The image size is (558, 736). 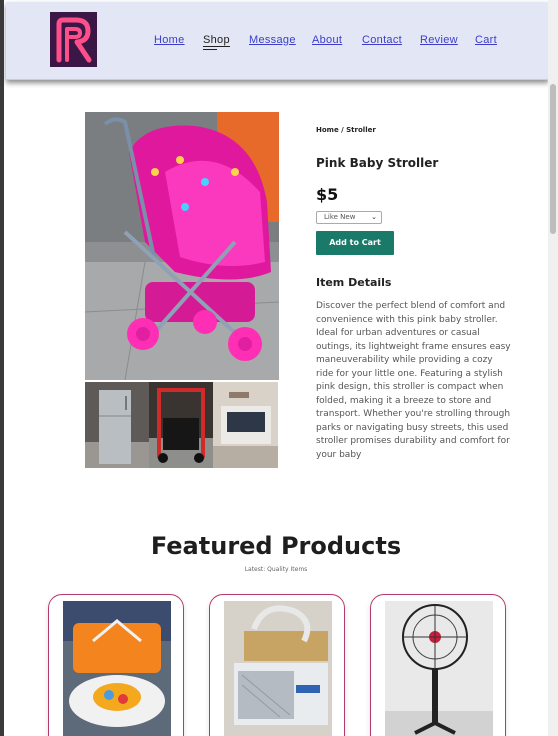 What do you see at coordinates (553, 159) in the screenshot?
I see `scrollbar-thumb` at bounding box center [553, 159].